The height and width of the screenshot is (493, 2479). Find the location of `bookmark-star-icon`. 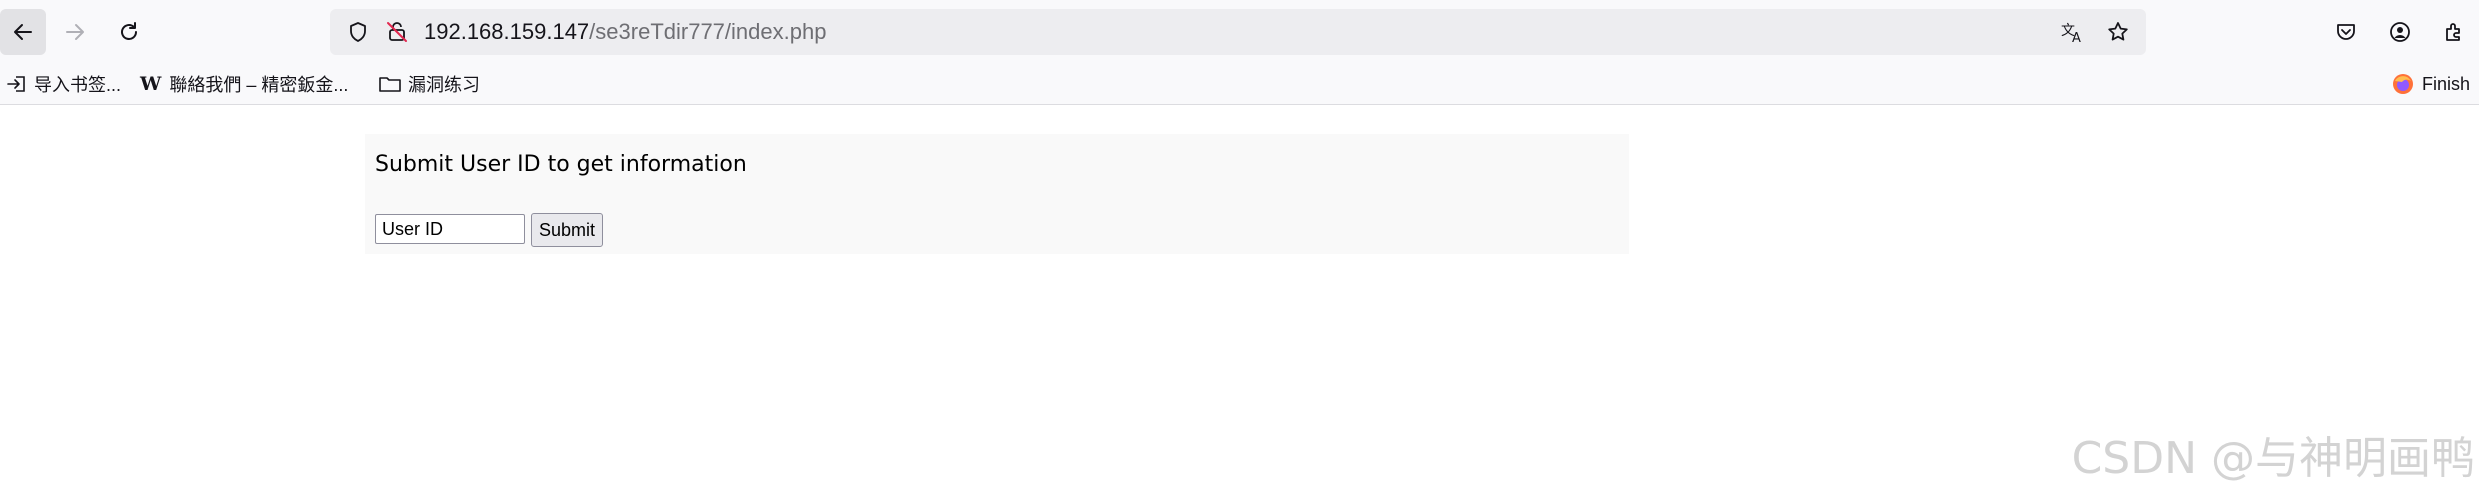

bookmark-star-icon is located at coordinates (2118, 34).